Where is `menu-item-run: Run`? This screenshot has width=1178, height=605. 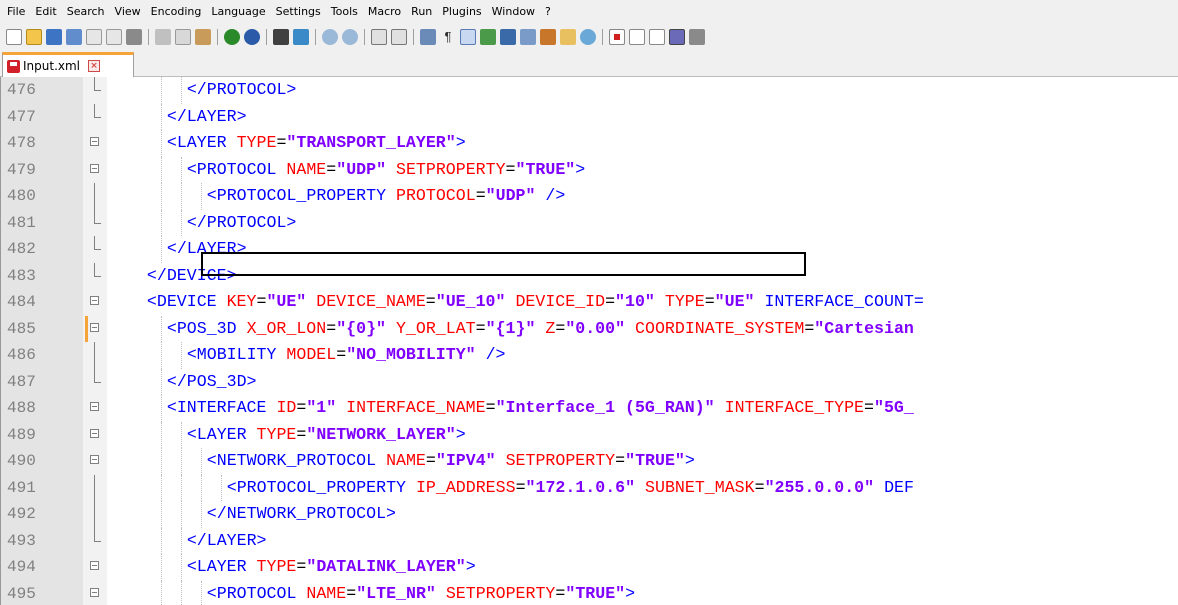
menu-item-run: Run is located at coordinates (421, 12).